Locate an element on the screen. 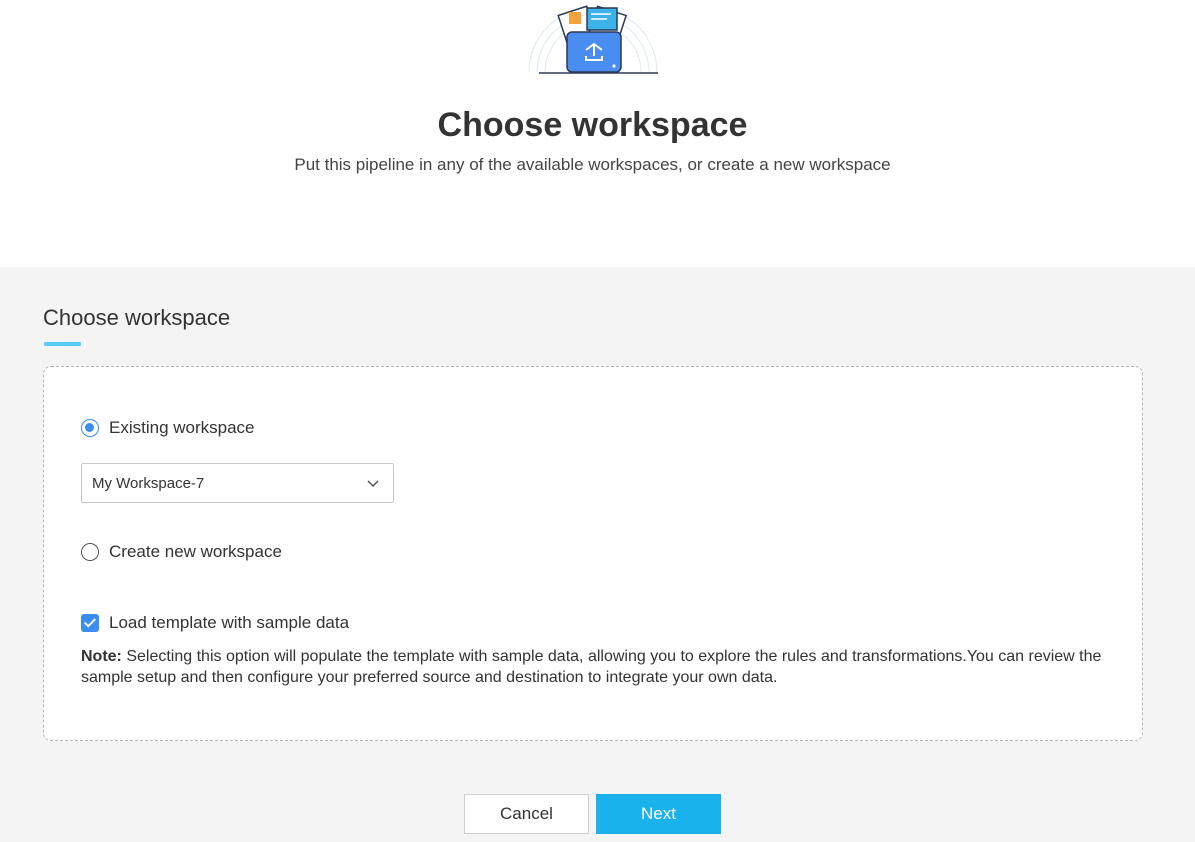 The image size is (1195, 842). existing-workspace-radio is located at coordinates (90, 428).